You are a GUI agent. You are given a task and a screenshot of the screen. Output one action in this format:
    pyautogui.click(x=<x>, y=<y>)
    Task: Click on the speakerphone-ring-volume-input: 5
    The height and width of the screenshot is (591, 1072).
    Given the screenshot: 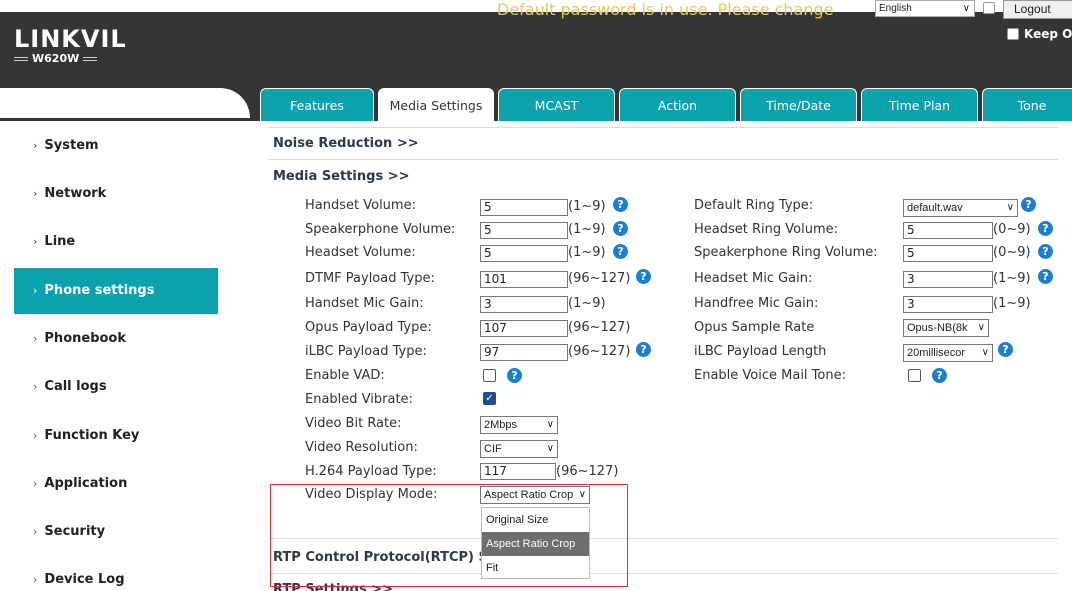 What is the action you would take?
    pyautogui.click(x=948, y=253)
    